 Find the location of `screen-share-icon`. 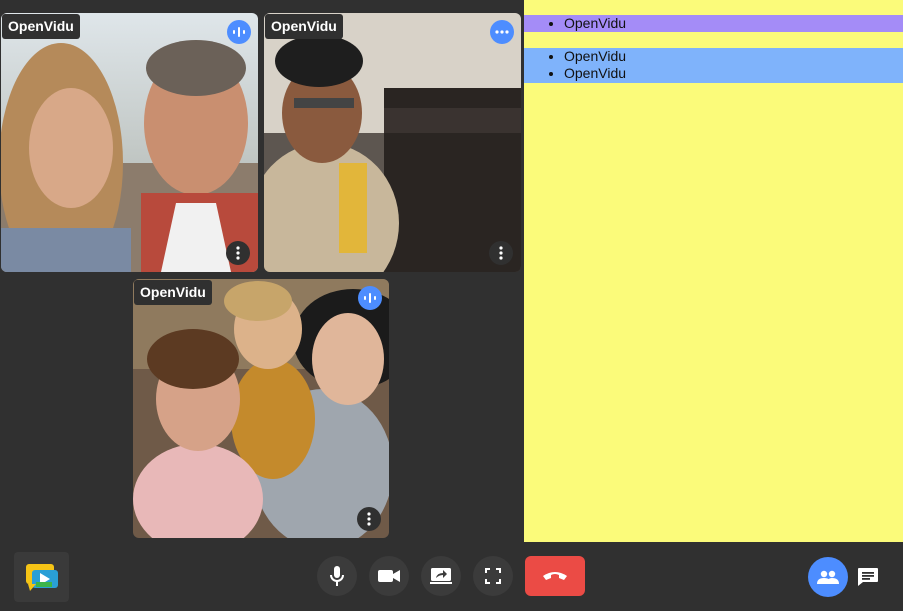

screen-share-icon is located at coordinates (441, 576).